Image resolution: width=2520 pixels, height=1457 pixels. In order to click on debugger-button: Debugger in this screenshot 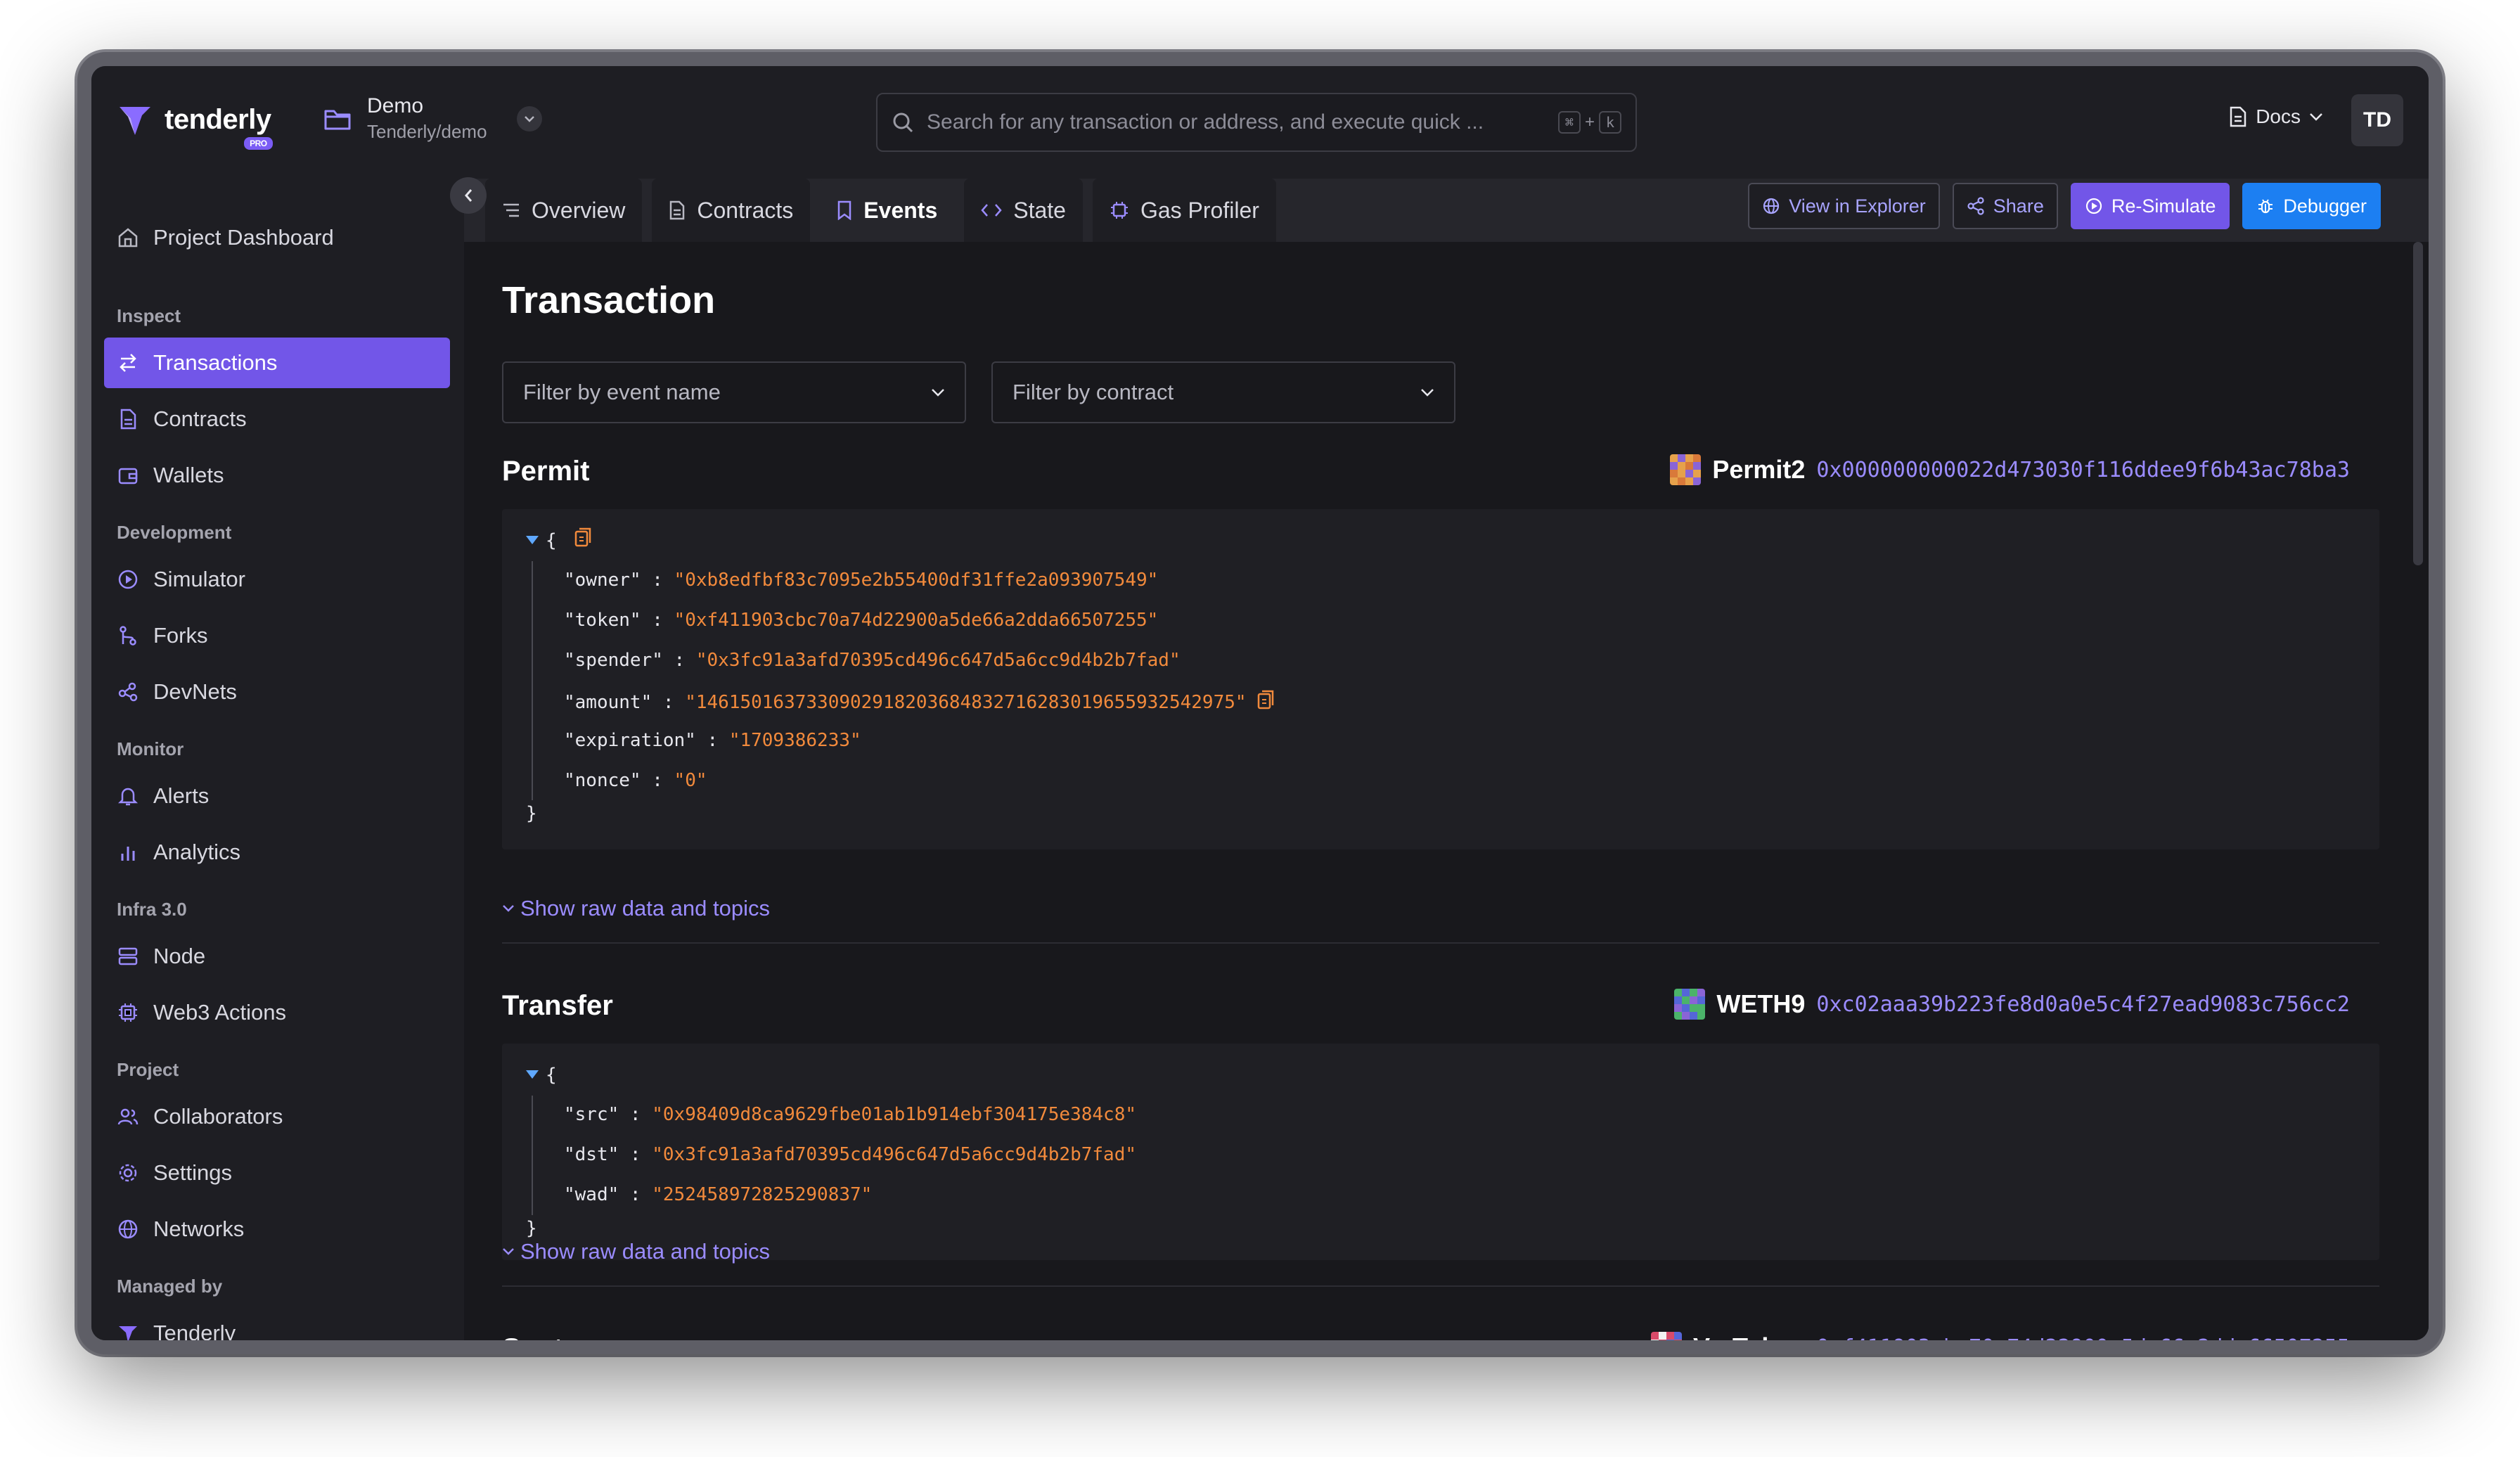, I will do `click(2311, 206)`.